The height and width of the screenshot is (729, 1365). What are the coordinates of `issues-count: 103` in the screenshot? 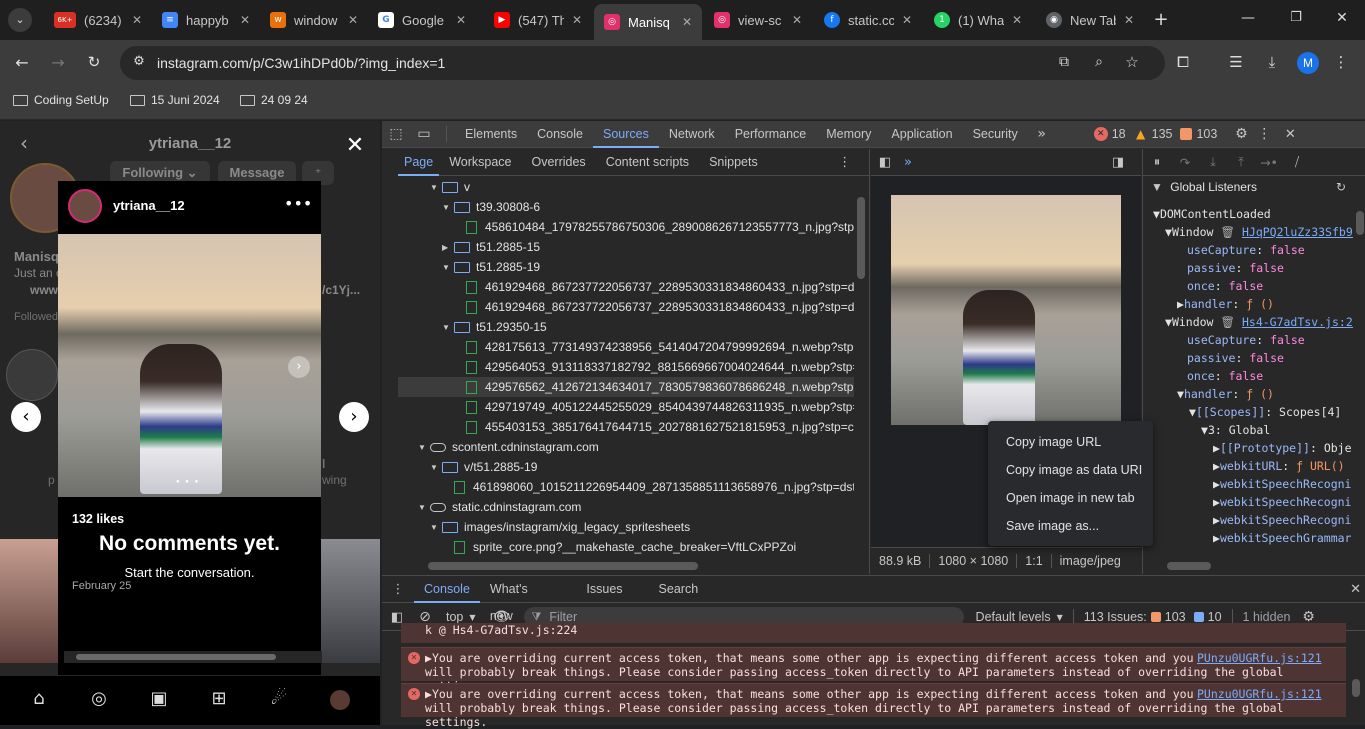 It's located at (1206, 134).